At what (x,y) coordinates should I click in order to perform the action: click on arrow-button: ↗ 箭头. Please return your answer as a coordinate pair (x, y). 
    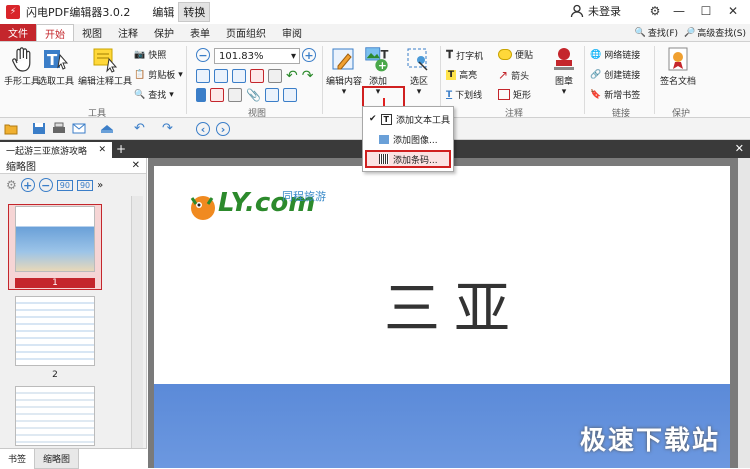
    Looking at the image, I should click on (513, 75).